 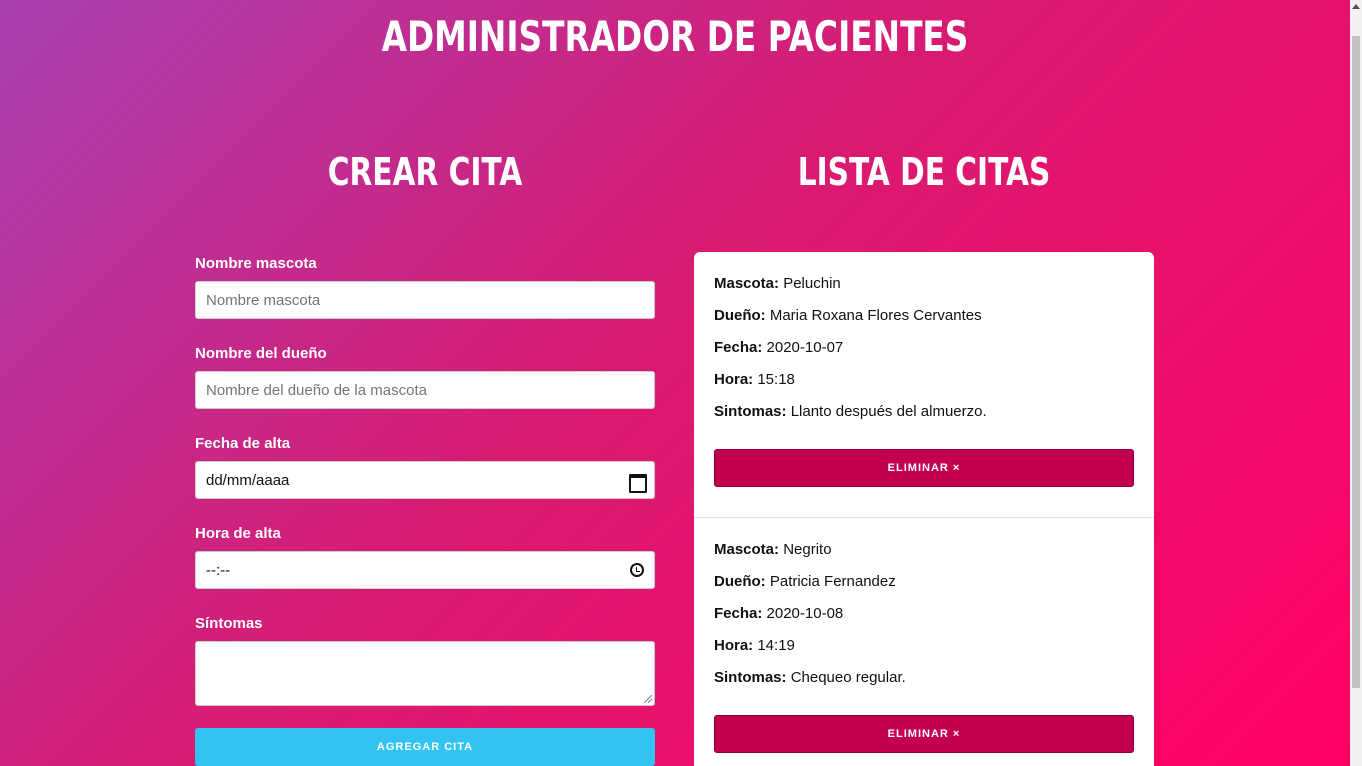 What do you see at coordinates (229, 623) in the screenshot?
I see `symptoms-label: Síntomas` at bounding box center [229, 623].